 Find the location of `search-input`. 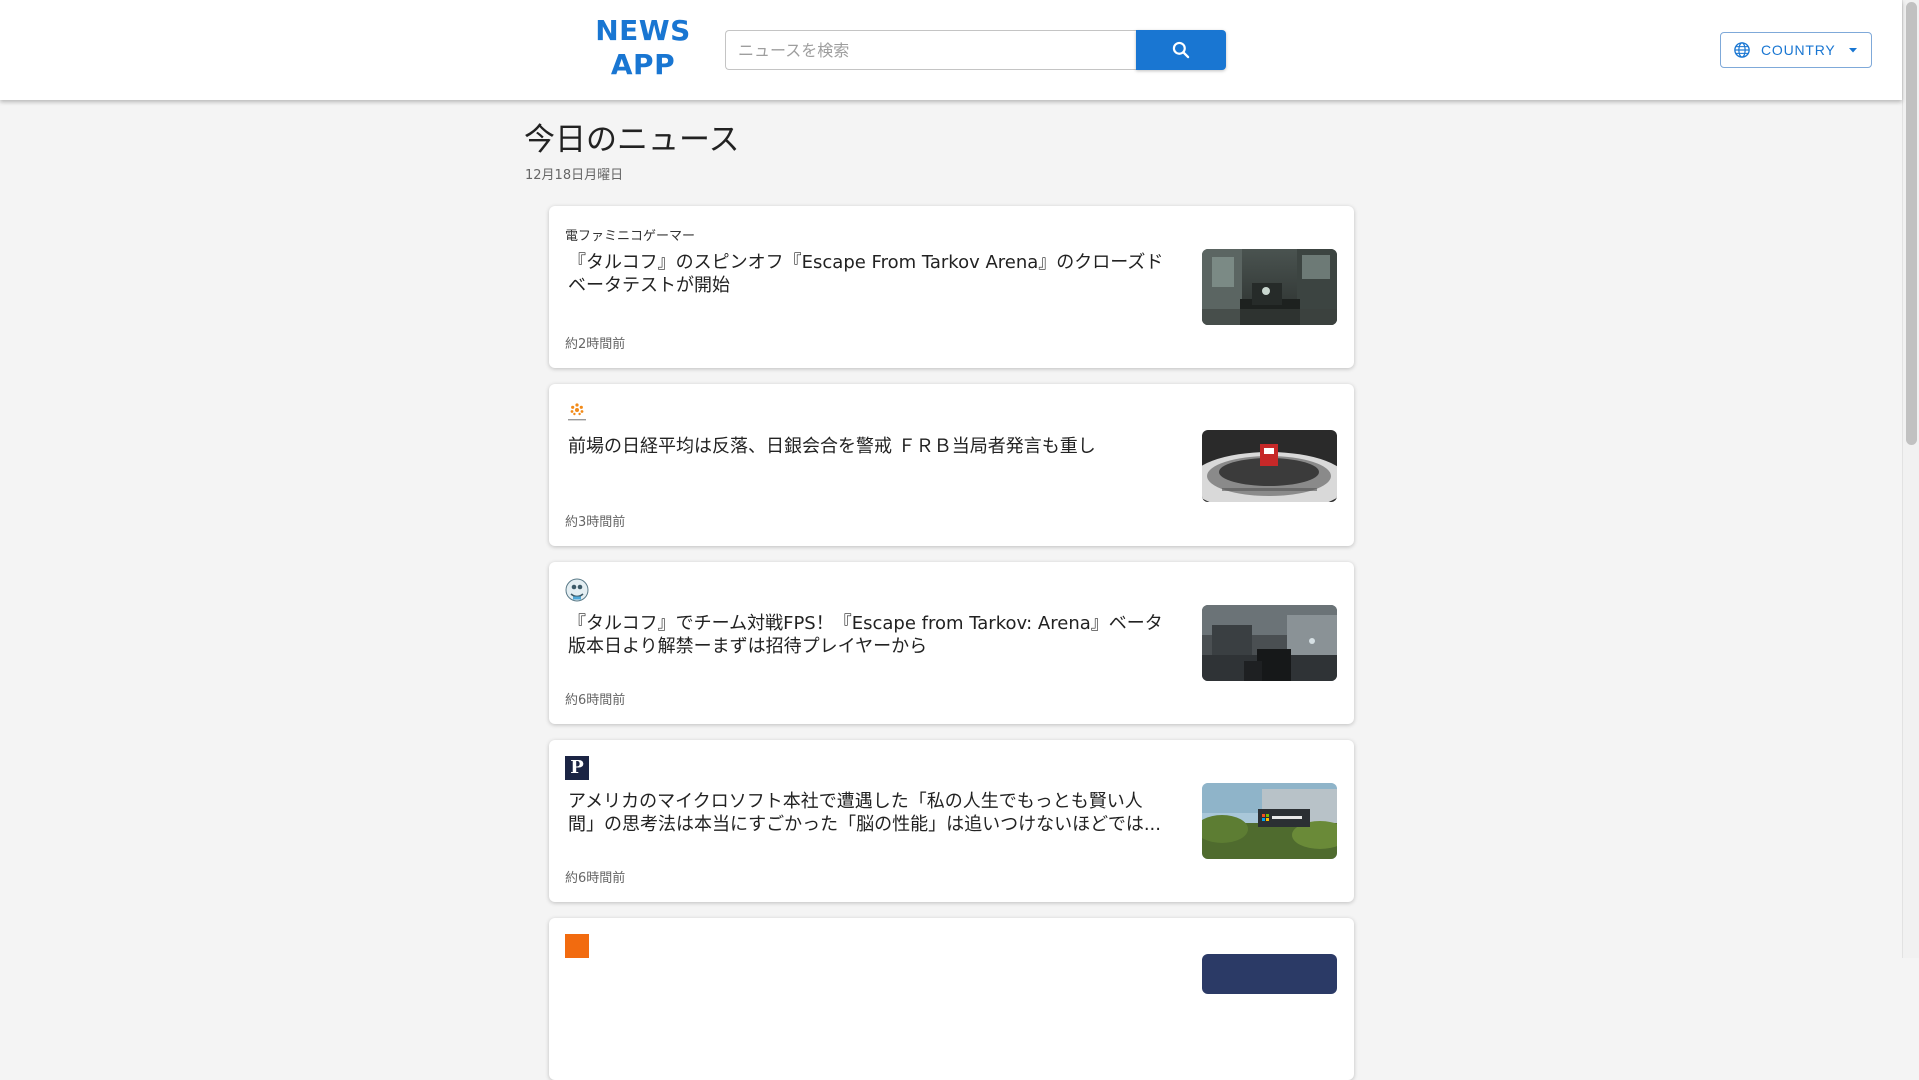

search-input is located at coordinates (930, 50).